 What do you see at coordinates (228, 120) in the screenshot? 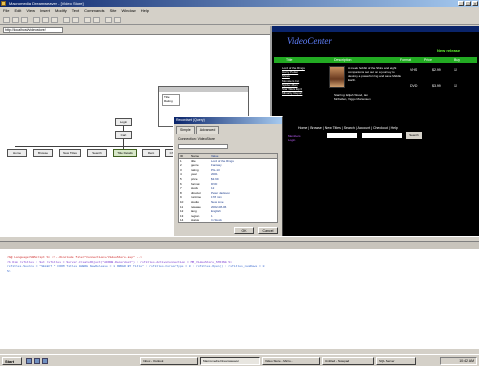
I see `dialog-title: Recordset (Query)` at bounding box center [228, 120].